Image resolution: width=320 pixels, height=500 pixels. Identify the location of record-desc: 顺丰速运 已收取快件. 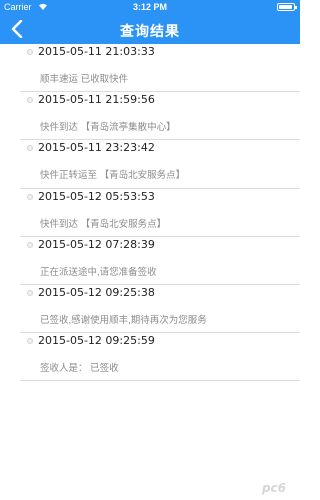
(84, 79).